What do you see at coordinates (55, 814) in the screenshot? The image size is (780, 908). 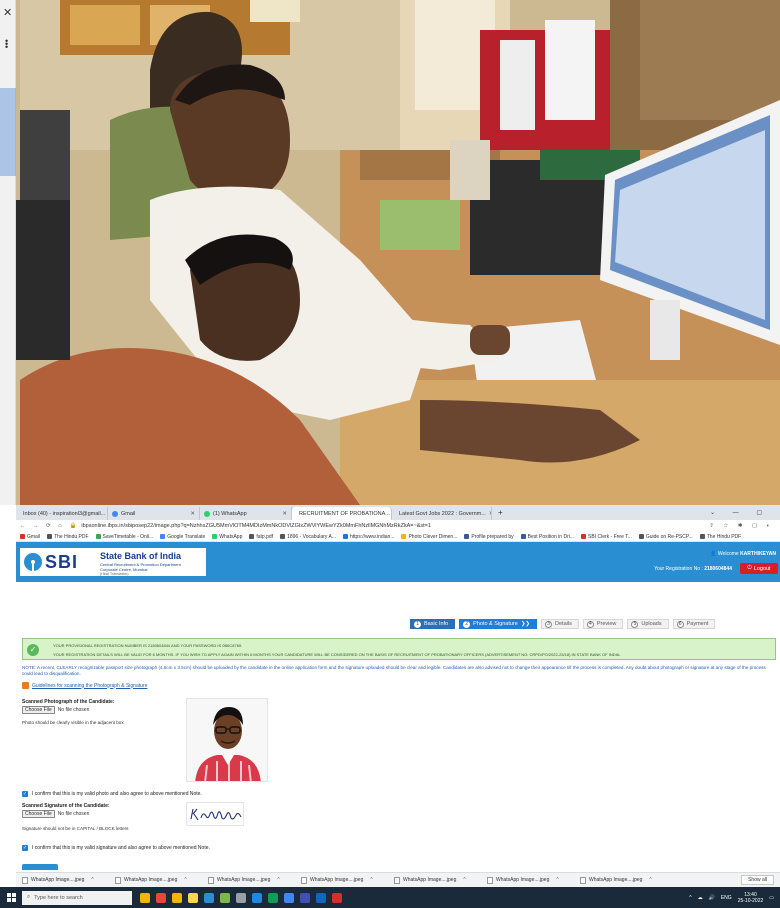 I see `signature-file-input: Choose File No file chosen` at bounding box center [55, 814].